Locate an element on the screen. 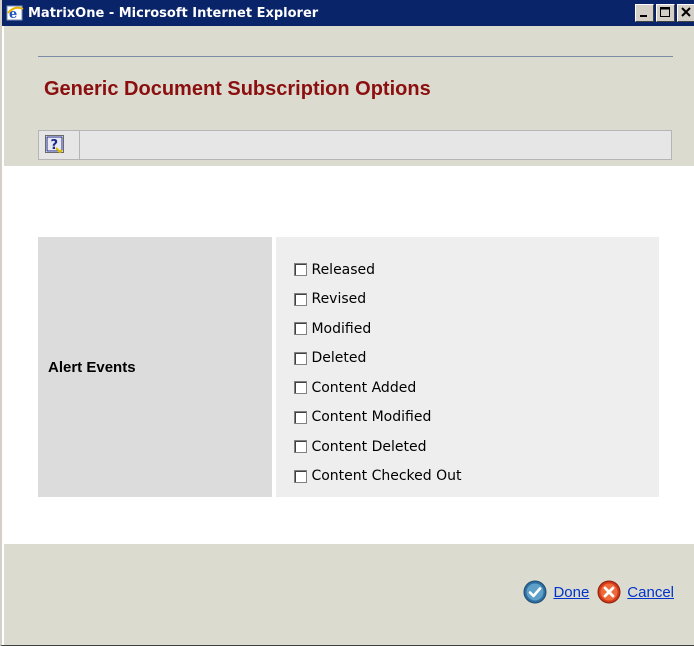 Image resolution: width=694 pixels, height=646 pixels. option-label: Released is located at coordinates (343, 269).